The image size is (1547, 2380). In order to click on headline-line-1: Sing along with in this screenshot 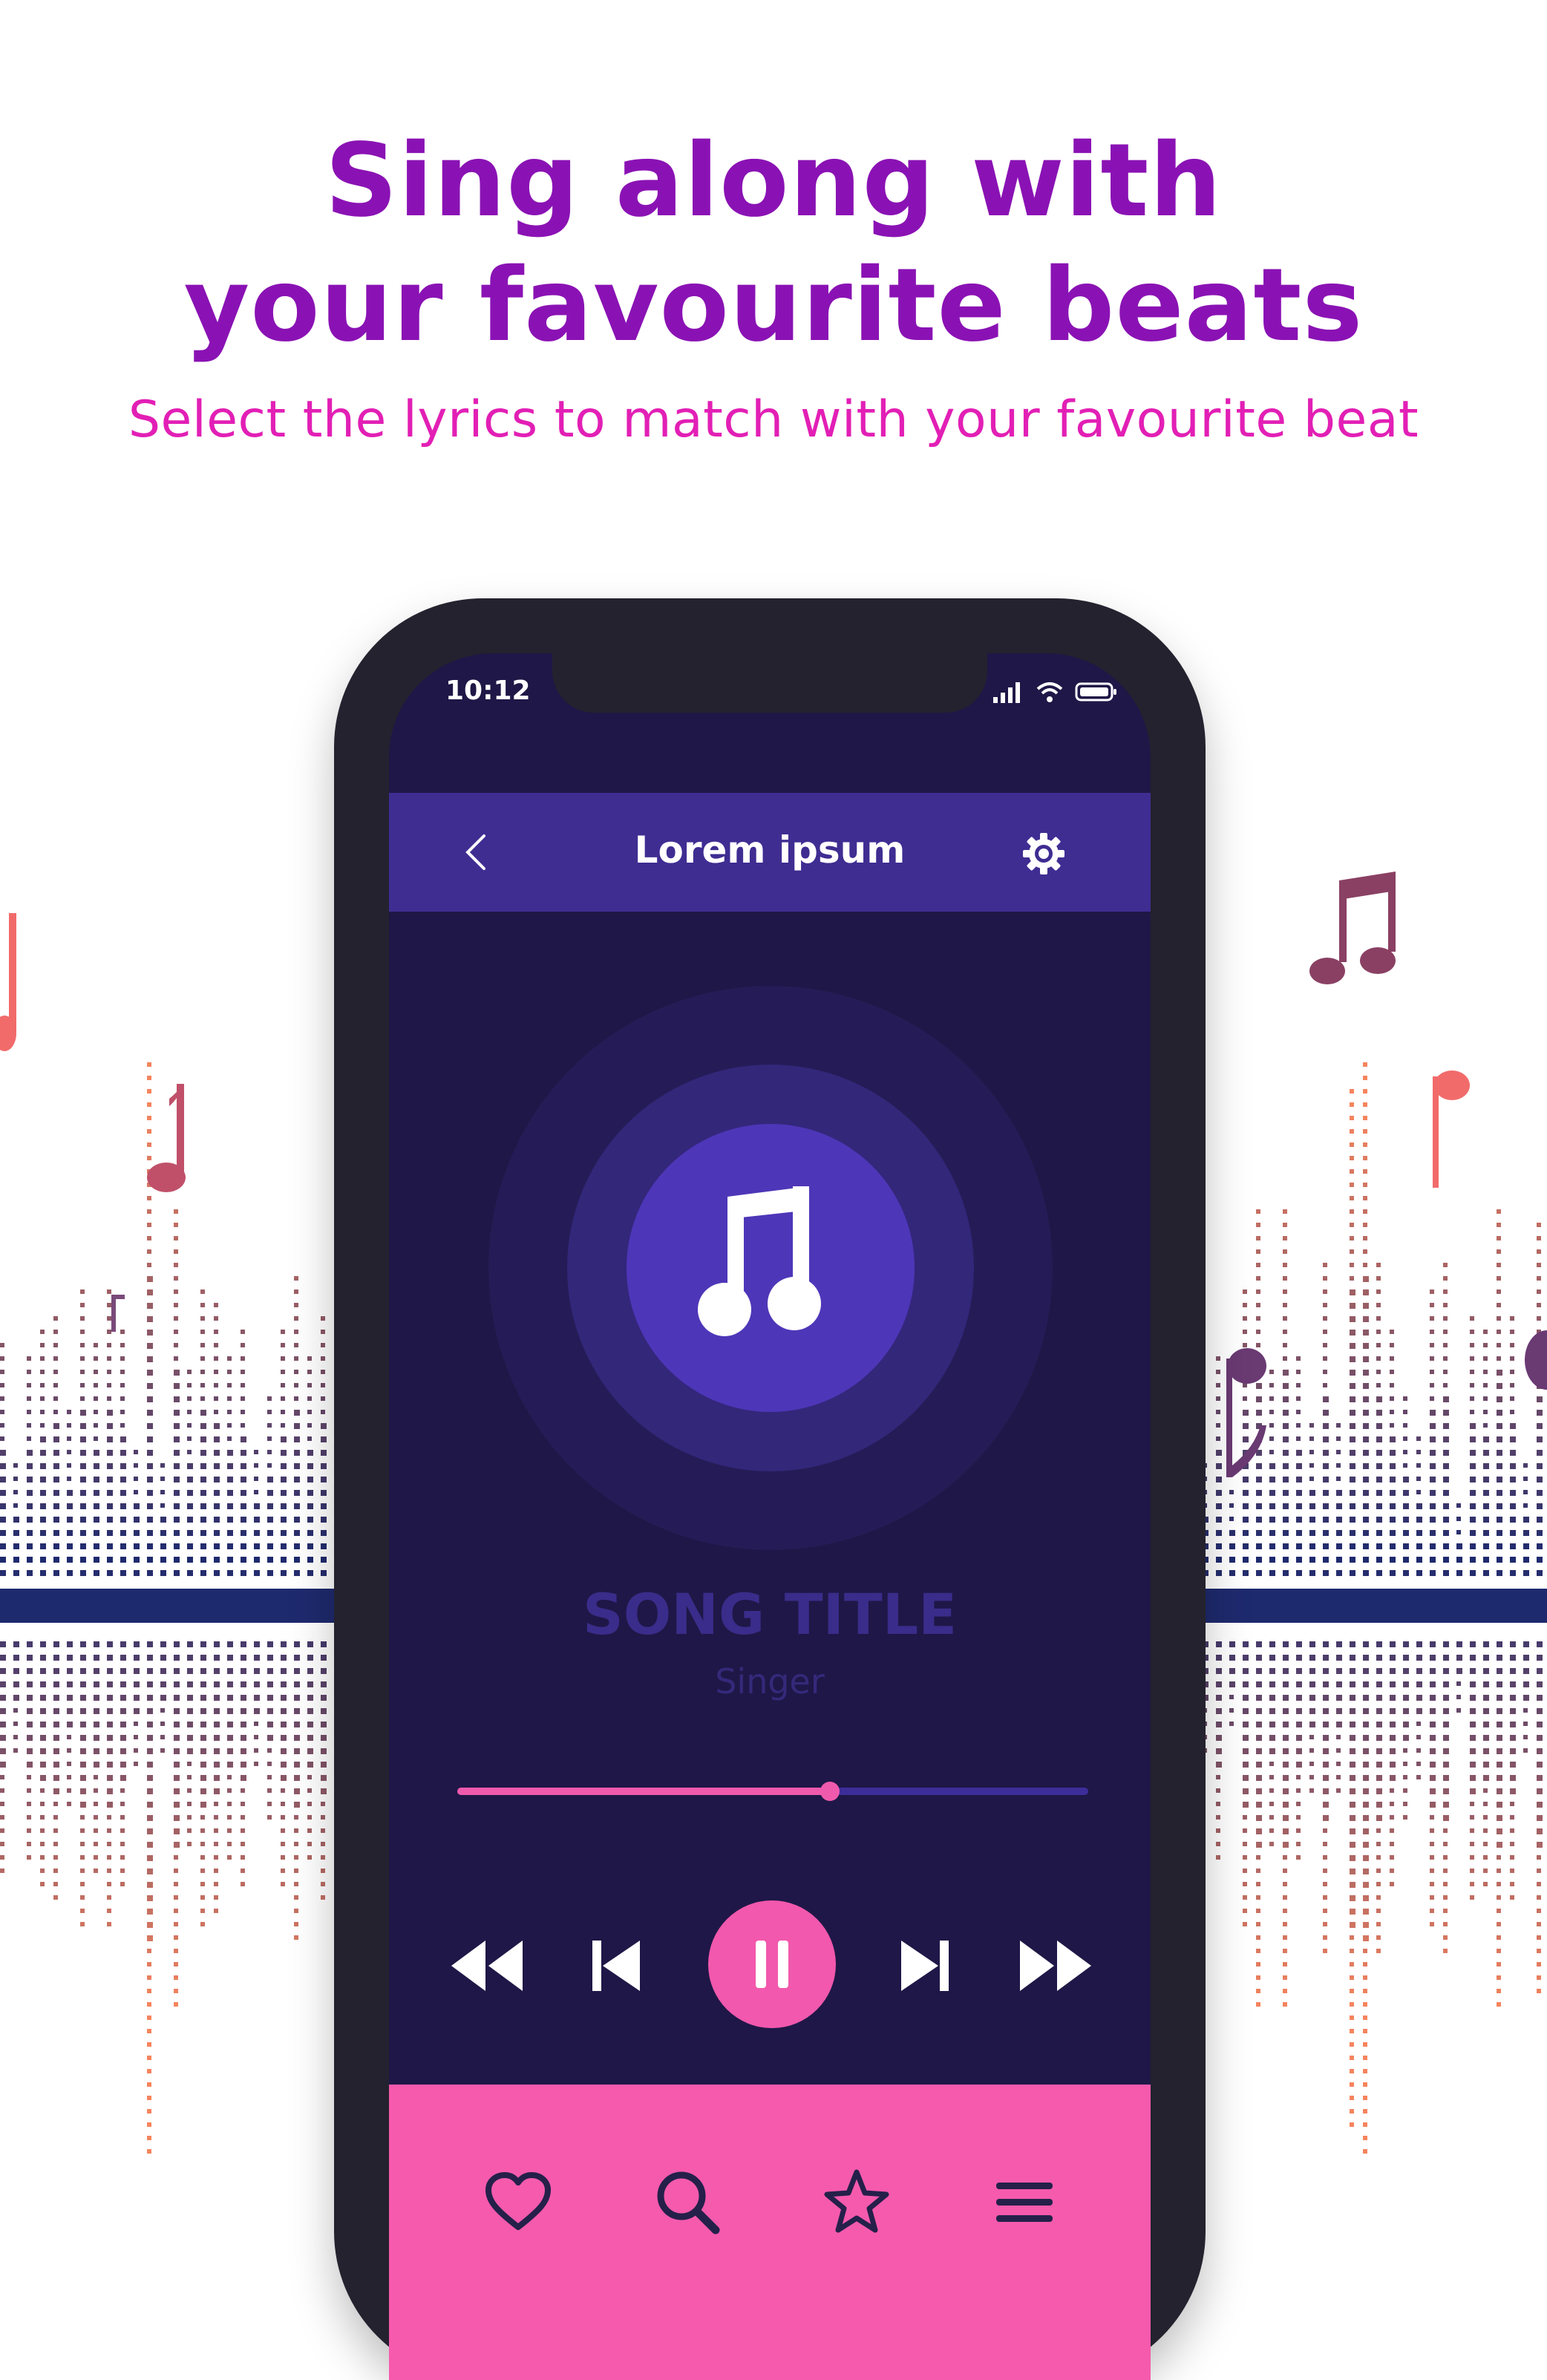, I will do `click(773, 181)`.